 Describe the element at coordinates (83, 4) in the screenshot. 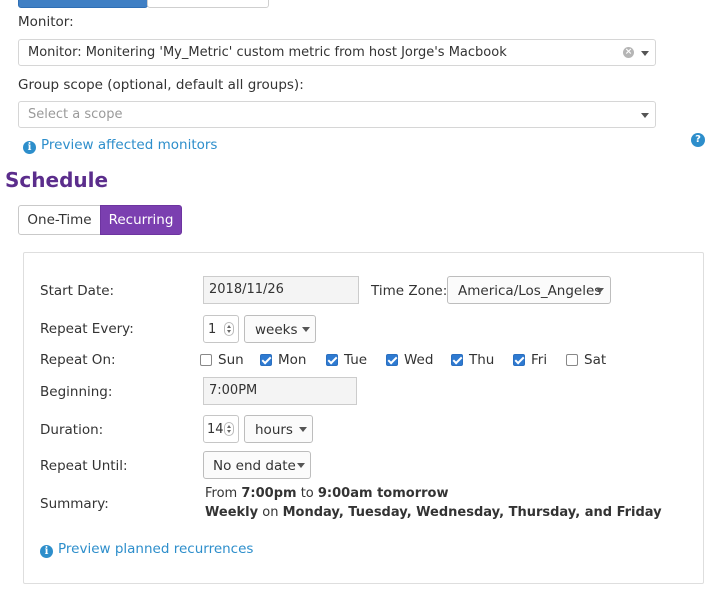

I see `top-tab-active` at that location.